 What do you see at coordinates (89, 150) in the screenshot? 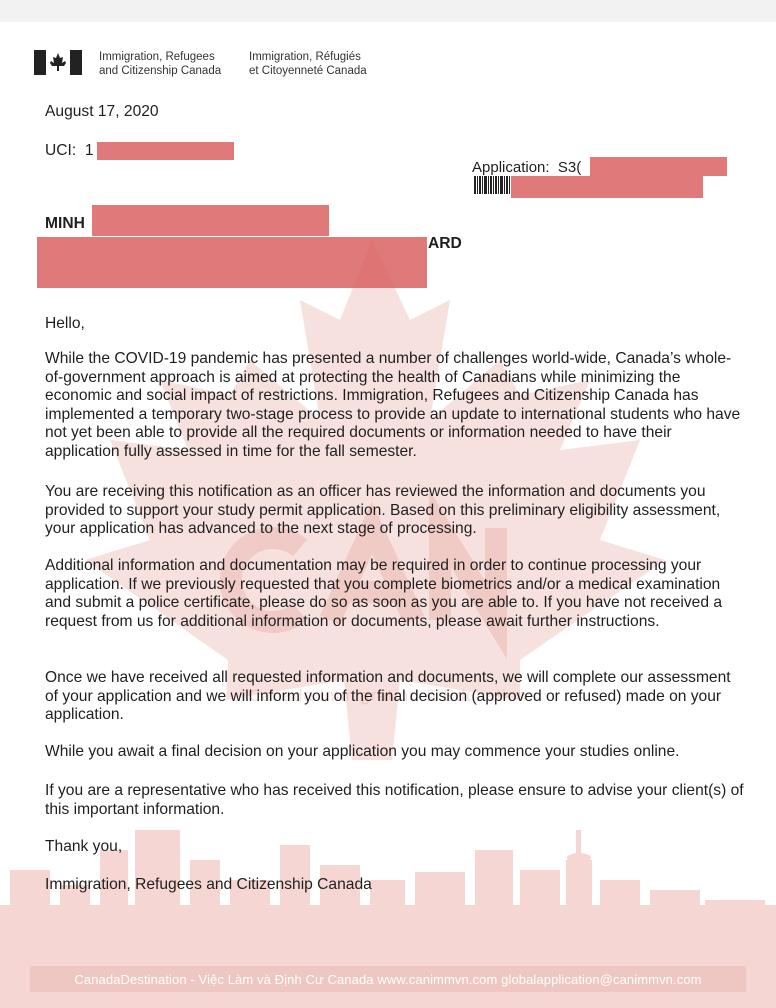
I see `uci-prefix: 1` at bounding box center [89, 150].